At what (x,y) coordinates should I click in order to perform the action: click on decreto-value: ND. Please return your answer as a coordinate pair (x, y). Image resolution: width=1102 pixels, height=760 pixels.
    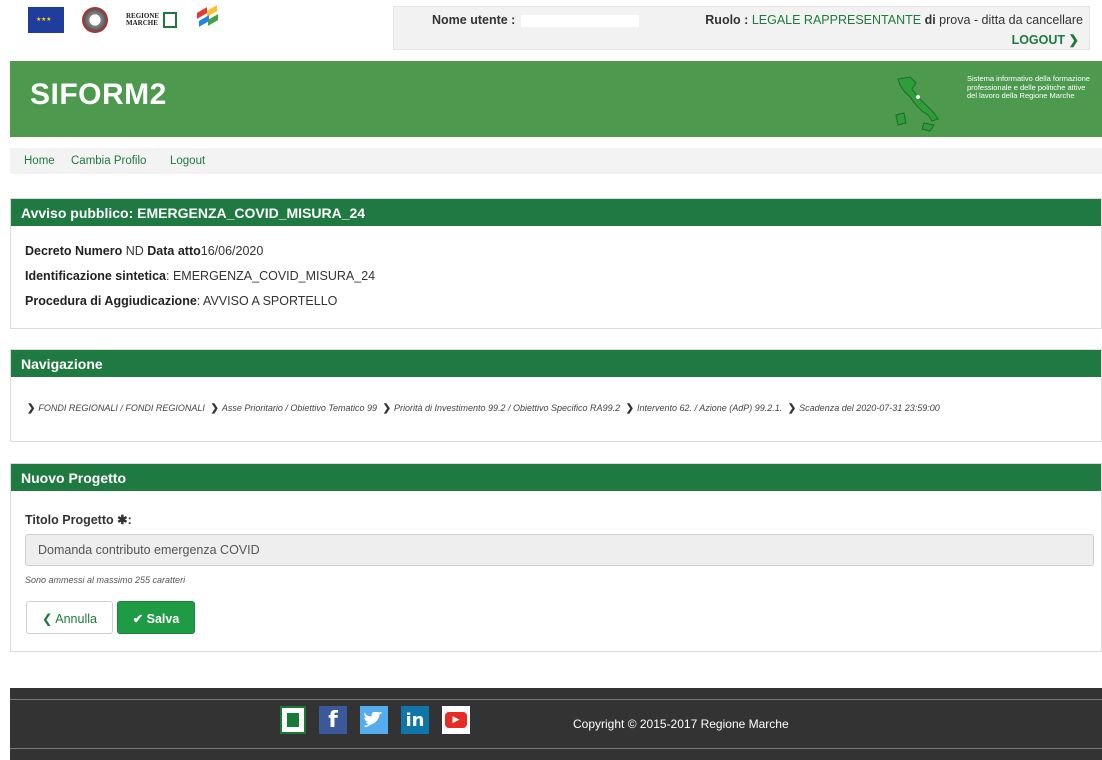
    Looking at the image, I should click on (134, 251).